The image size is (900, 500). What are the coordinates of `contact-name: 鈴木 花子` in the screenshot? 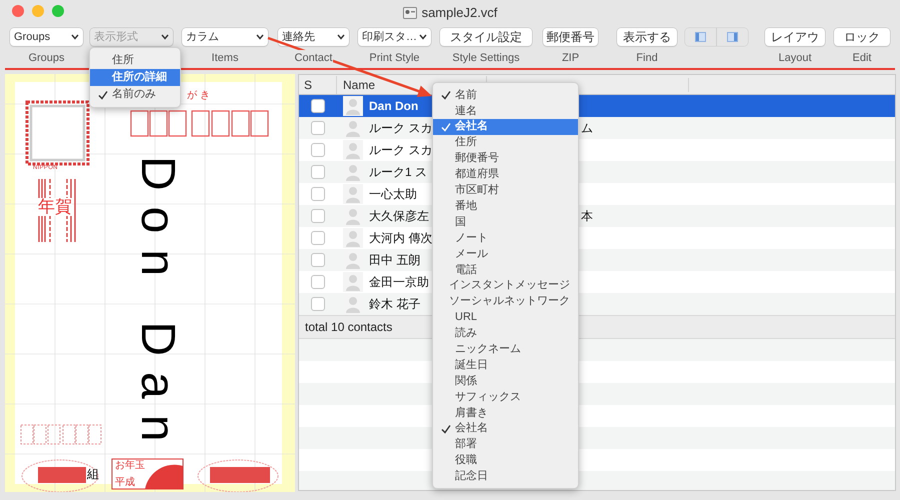 It's located at (394, 304).